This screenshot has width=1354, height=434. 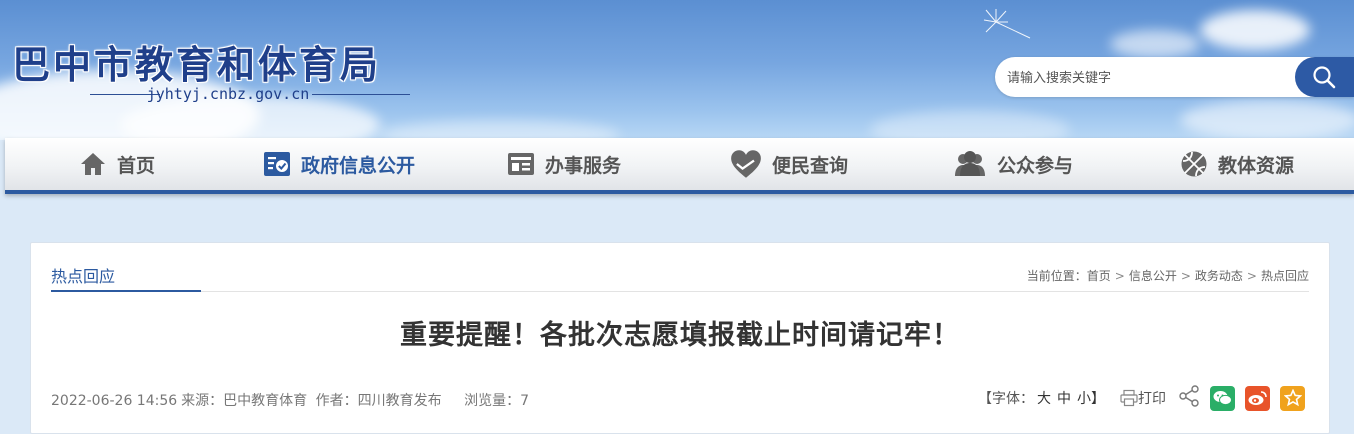 What do you see at coordinates (277, 164) in the screenshot?
I see `info-check-icon` at bounding box center [277, 164].